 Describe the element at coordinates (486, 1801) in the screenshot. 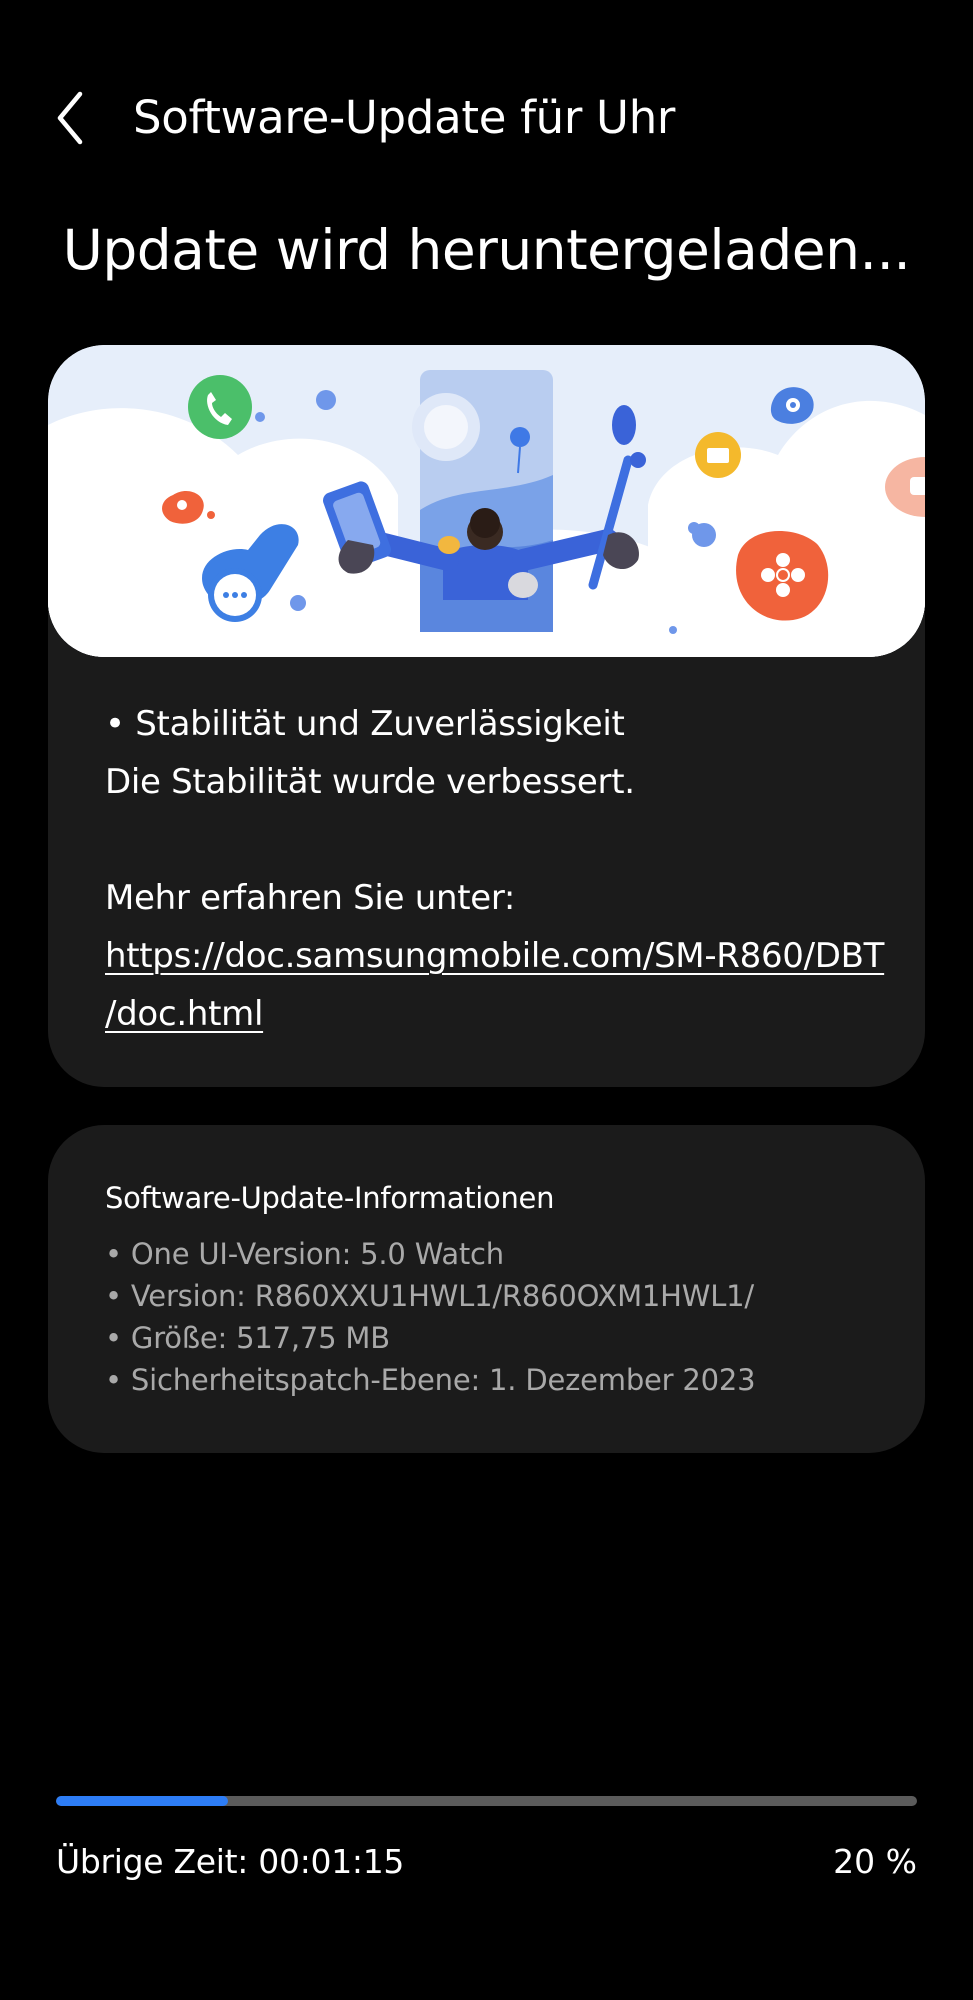

I see `download-progress-bar` at that location.